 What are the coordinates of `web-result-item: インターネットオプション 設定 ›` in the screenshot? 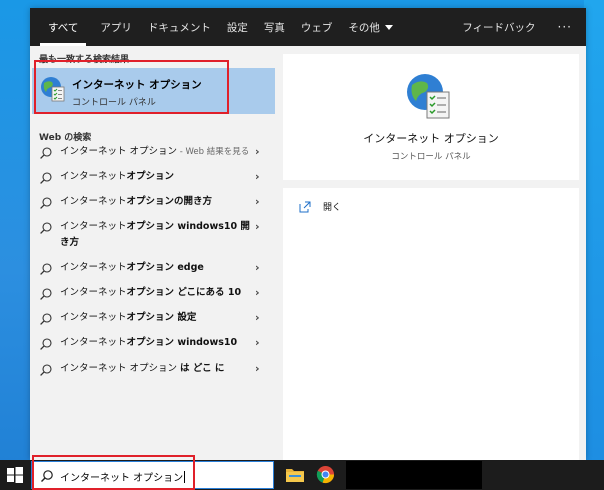 It's located at (153, 319).